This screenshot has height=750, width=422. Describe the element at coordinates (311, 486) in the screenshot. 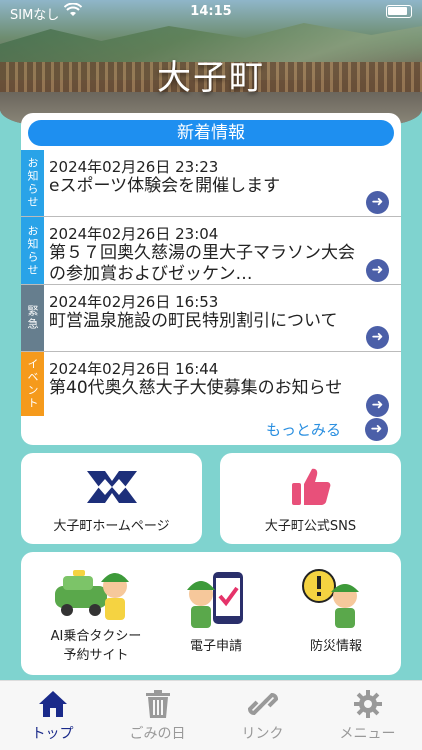

I see `thumbs-up-icon` at that location.